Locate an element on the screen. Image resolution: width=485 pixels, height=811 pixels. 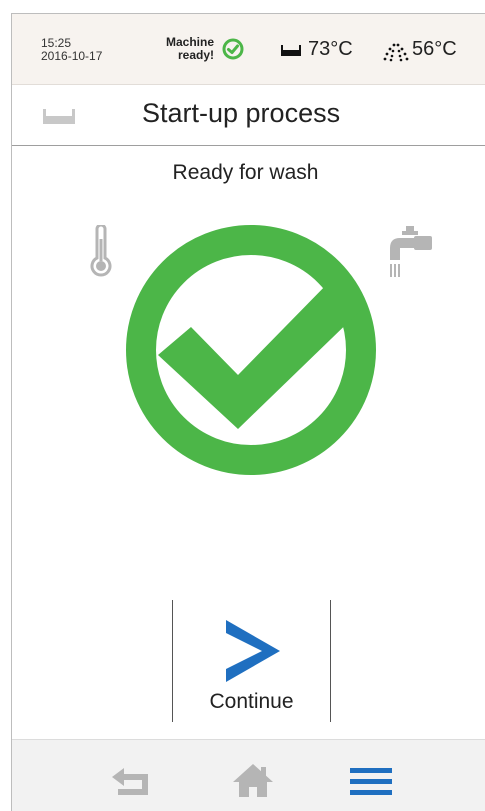
machine-status-line2: ready! is located at coordinates (195, 55).